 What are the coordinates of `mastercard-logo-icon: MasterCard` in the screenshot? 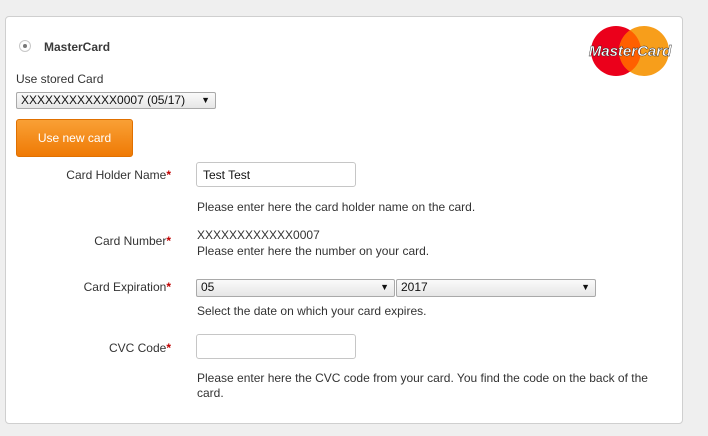 It's located at (630, 51).